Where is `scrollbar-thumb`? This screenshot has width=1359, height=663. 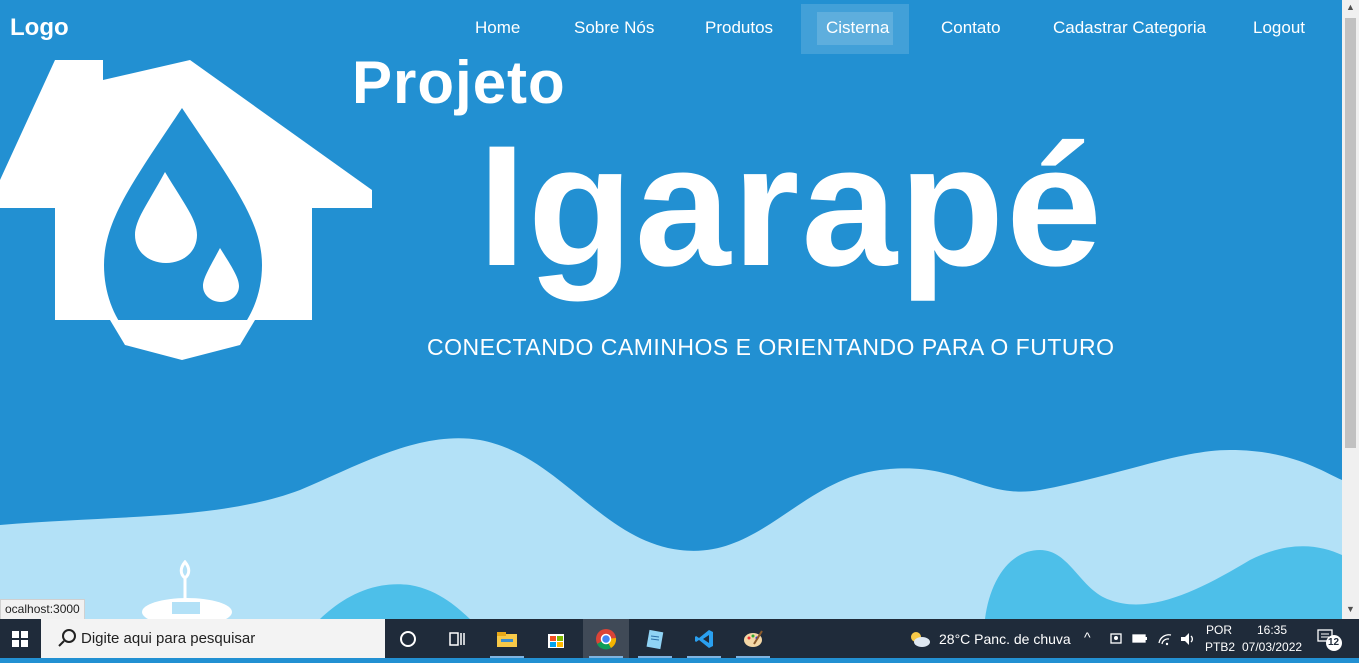
scrollbar-thumb is located at coordinates (1350, 233).